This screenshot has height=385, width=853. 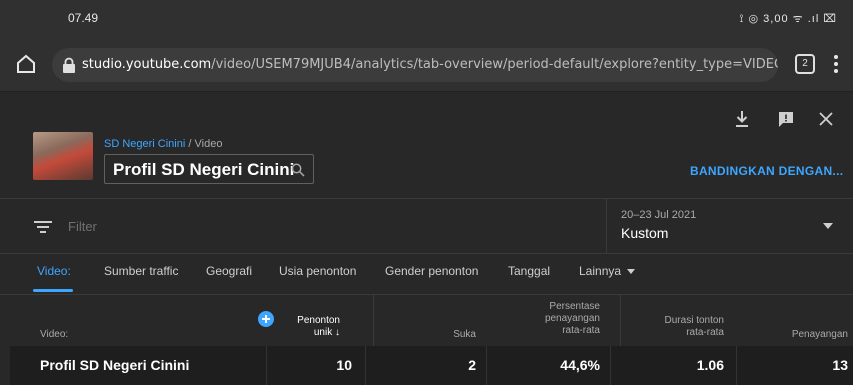 I want to click on tab-video: Video:, so click(x=54, y=271).